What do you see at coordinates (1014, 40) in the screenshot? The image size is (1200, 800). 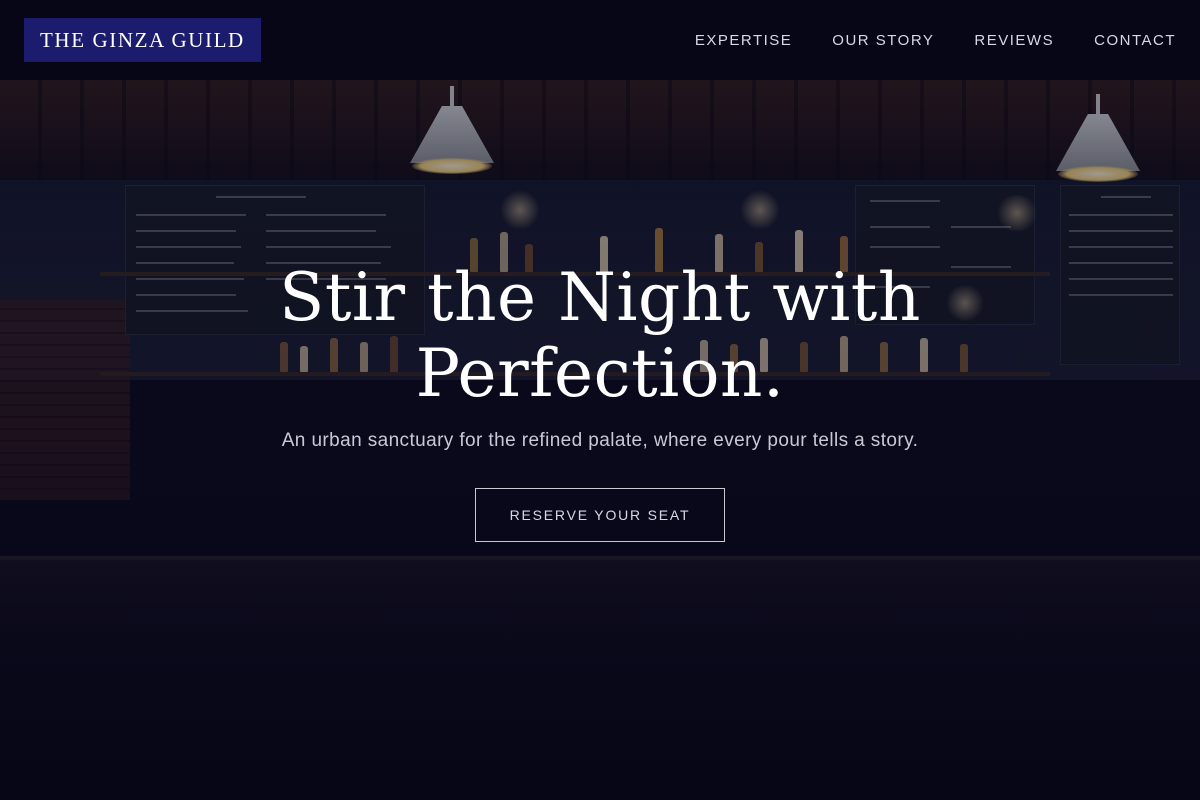 I see `nav-link-reviews: REVIEWS` at bounding box center [1014, 40].